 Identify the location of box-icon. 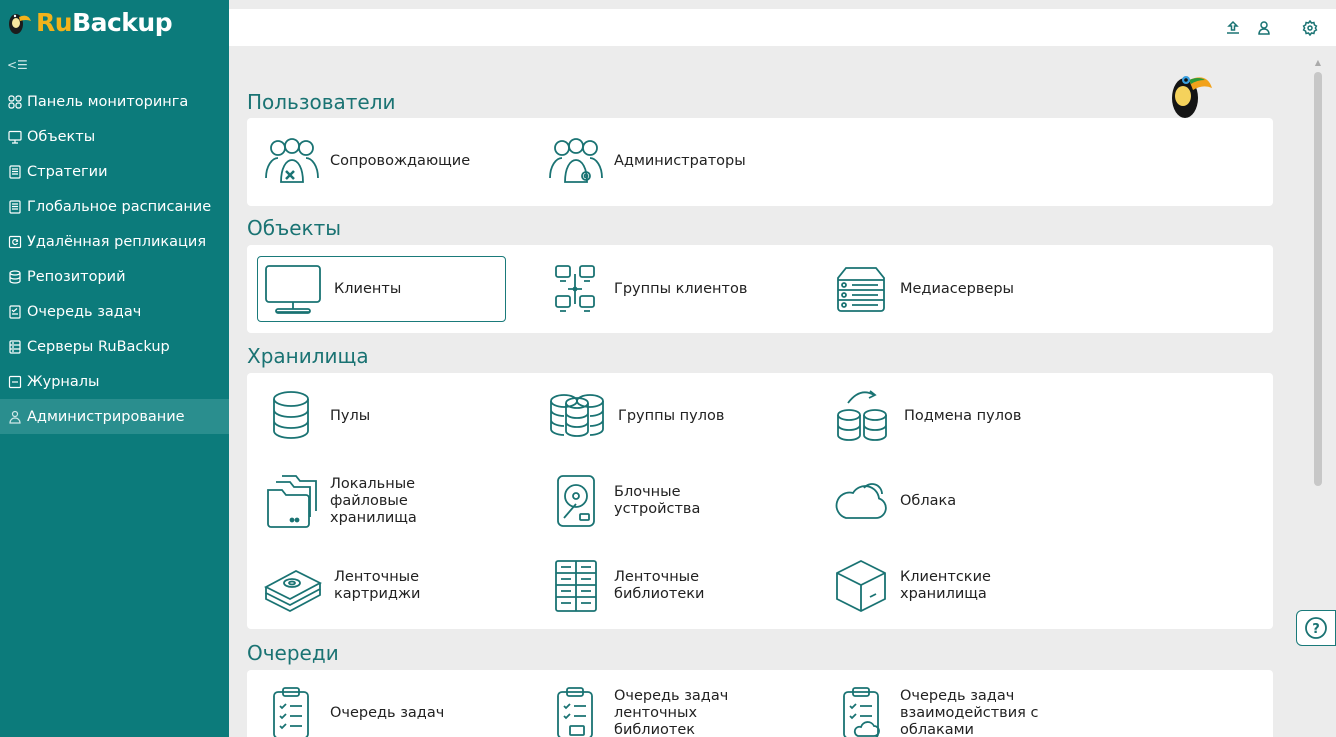
(861, 586).